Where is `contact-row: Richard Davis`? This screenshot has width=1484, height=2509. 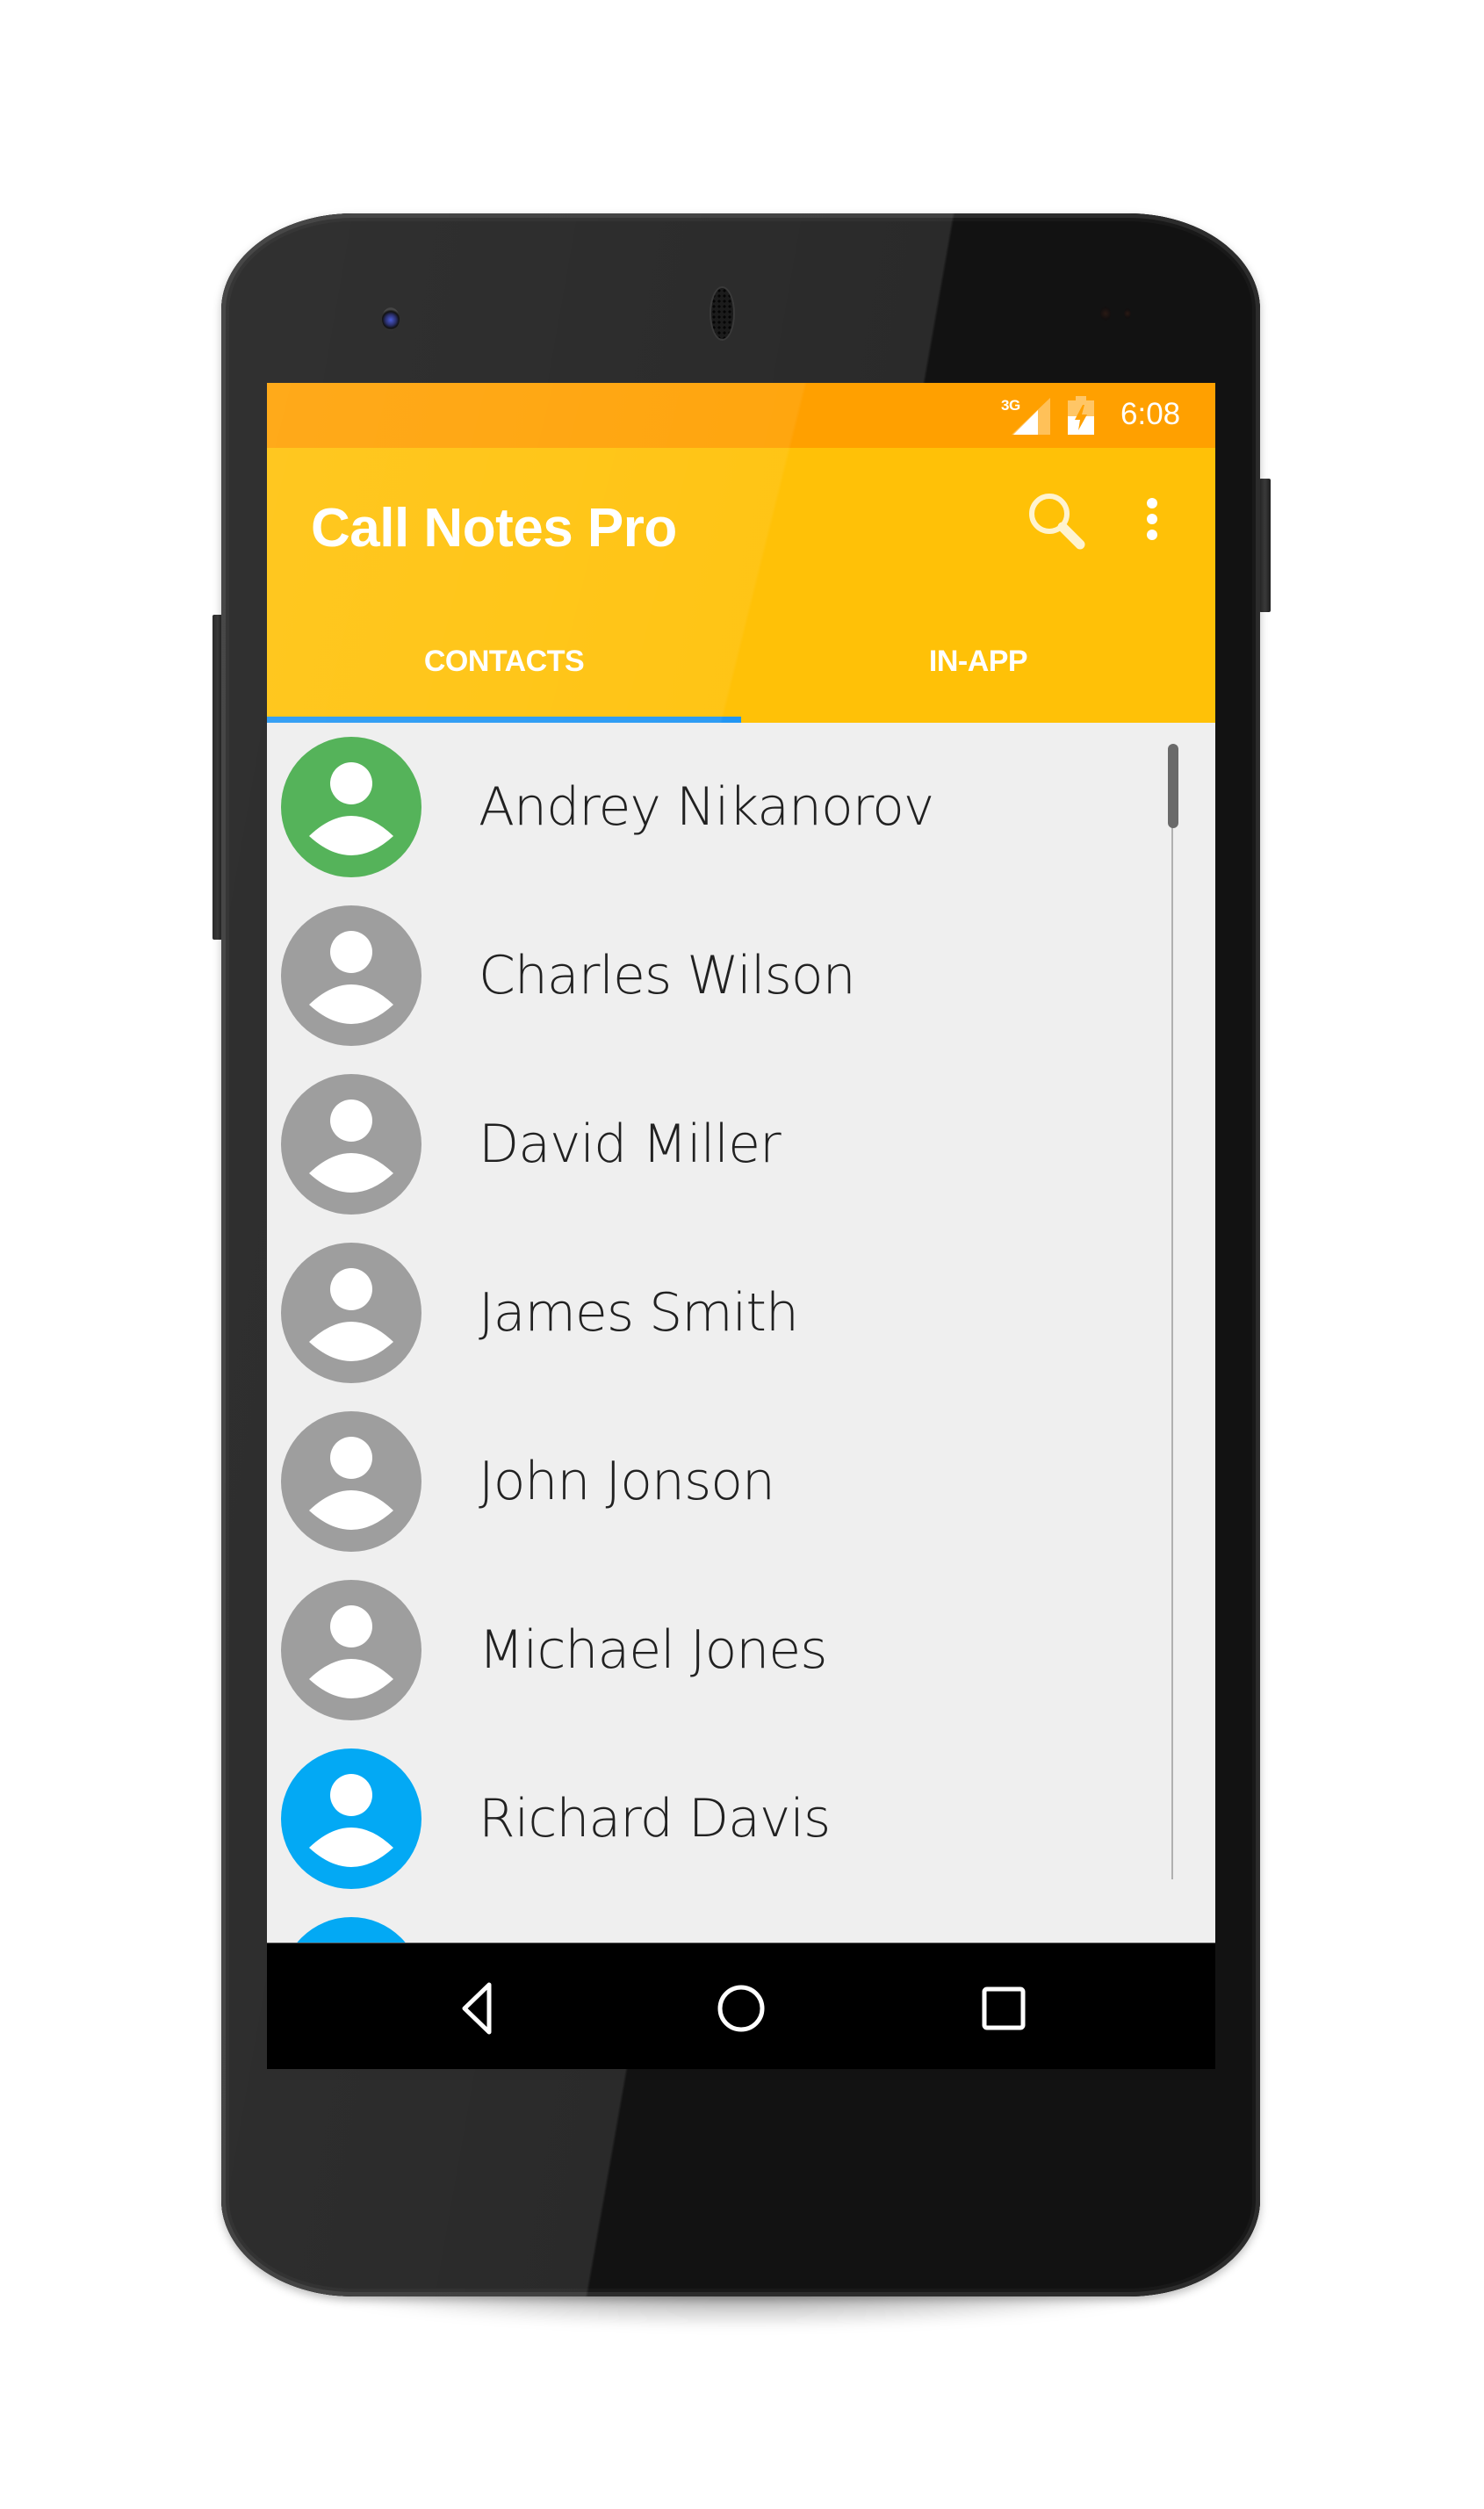 contact-row: Richard Davis is located at coordinates (741, 1818).